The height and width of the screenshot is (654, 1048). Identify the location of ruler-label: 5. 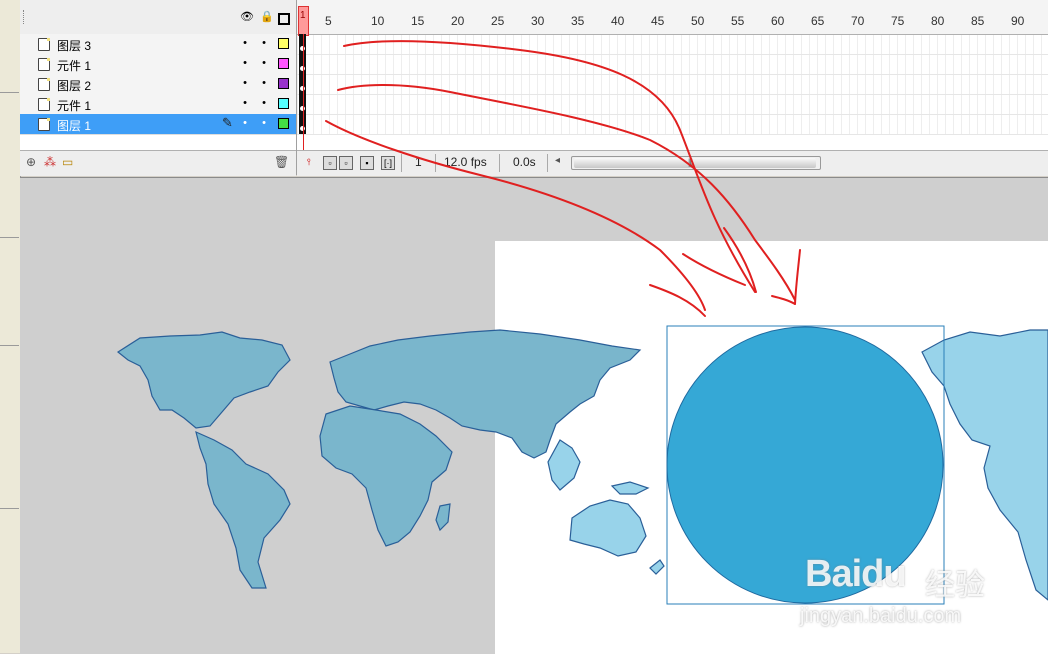
(328, 21).